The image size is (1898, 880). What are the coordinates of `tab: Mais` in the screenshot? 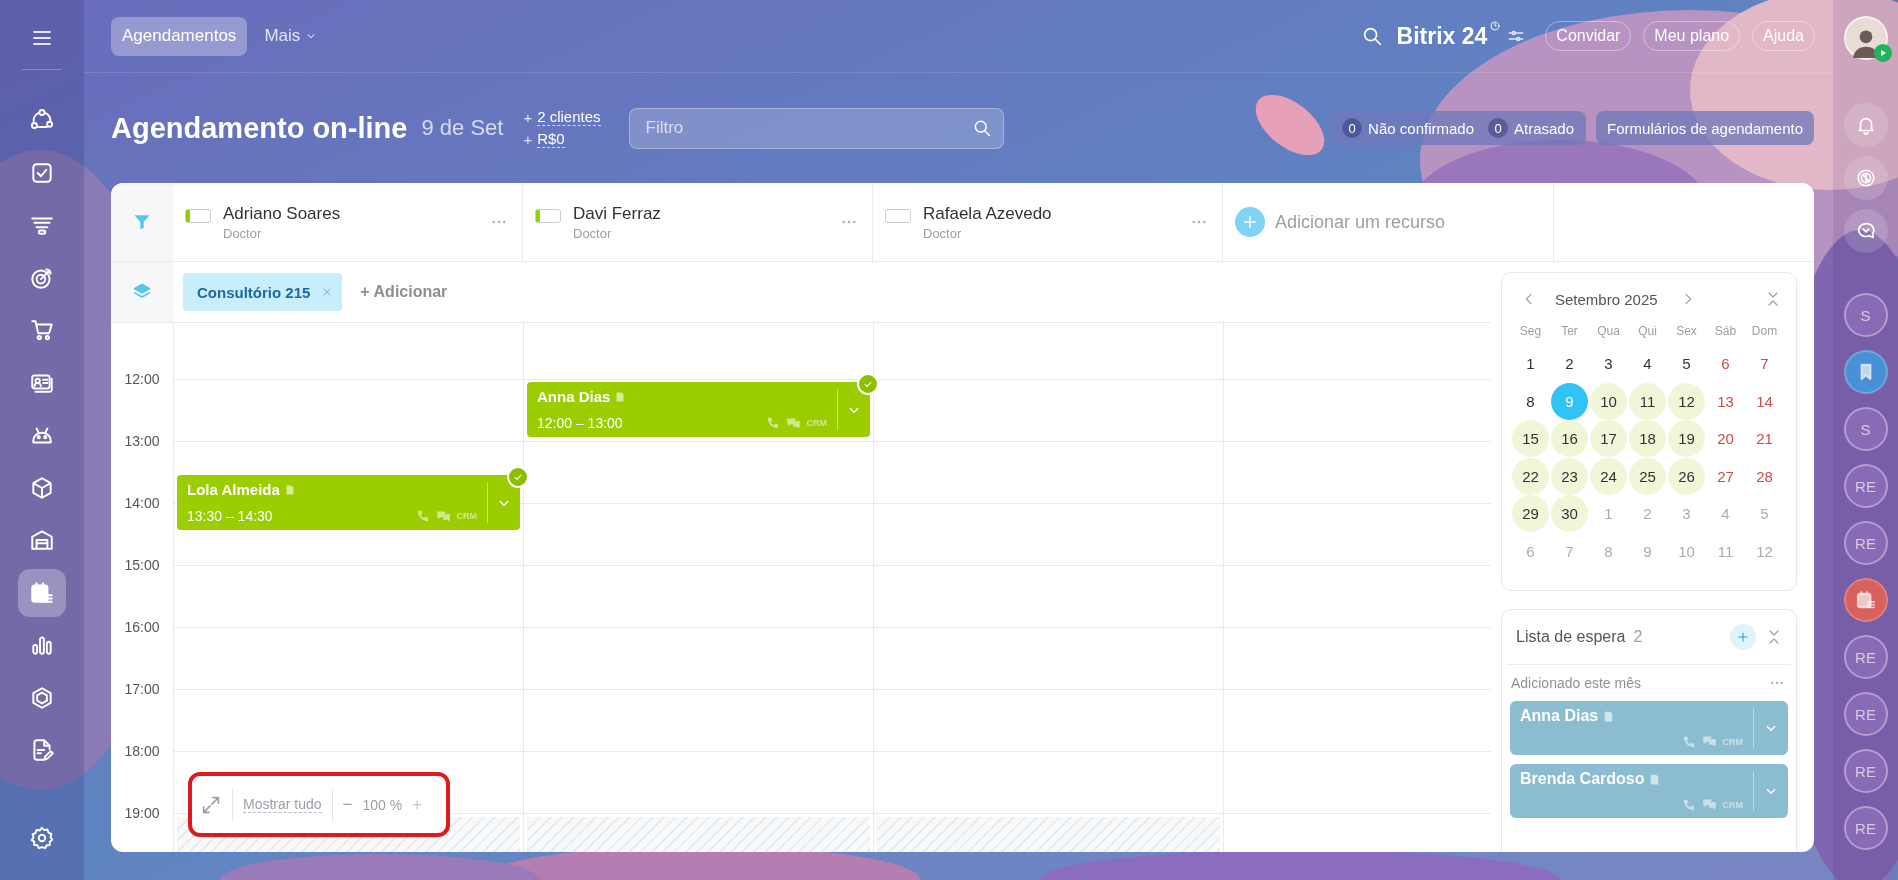 It's located at (291, 36).